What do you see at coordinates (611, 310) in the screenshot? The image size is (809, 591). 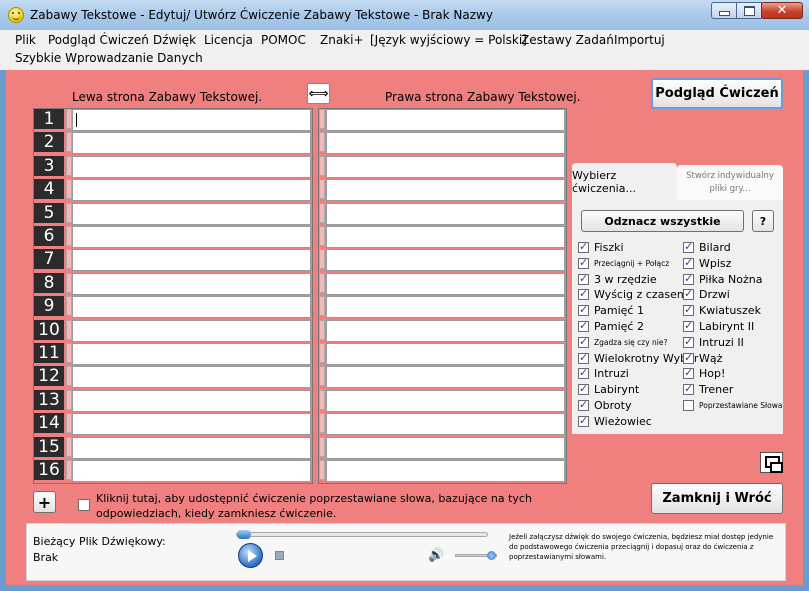 I see `exercise-option: Pamięć 1` at bounding box center [611, 310].